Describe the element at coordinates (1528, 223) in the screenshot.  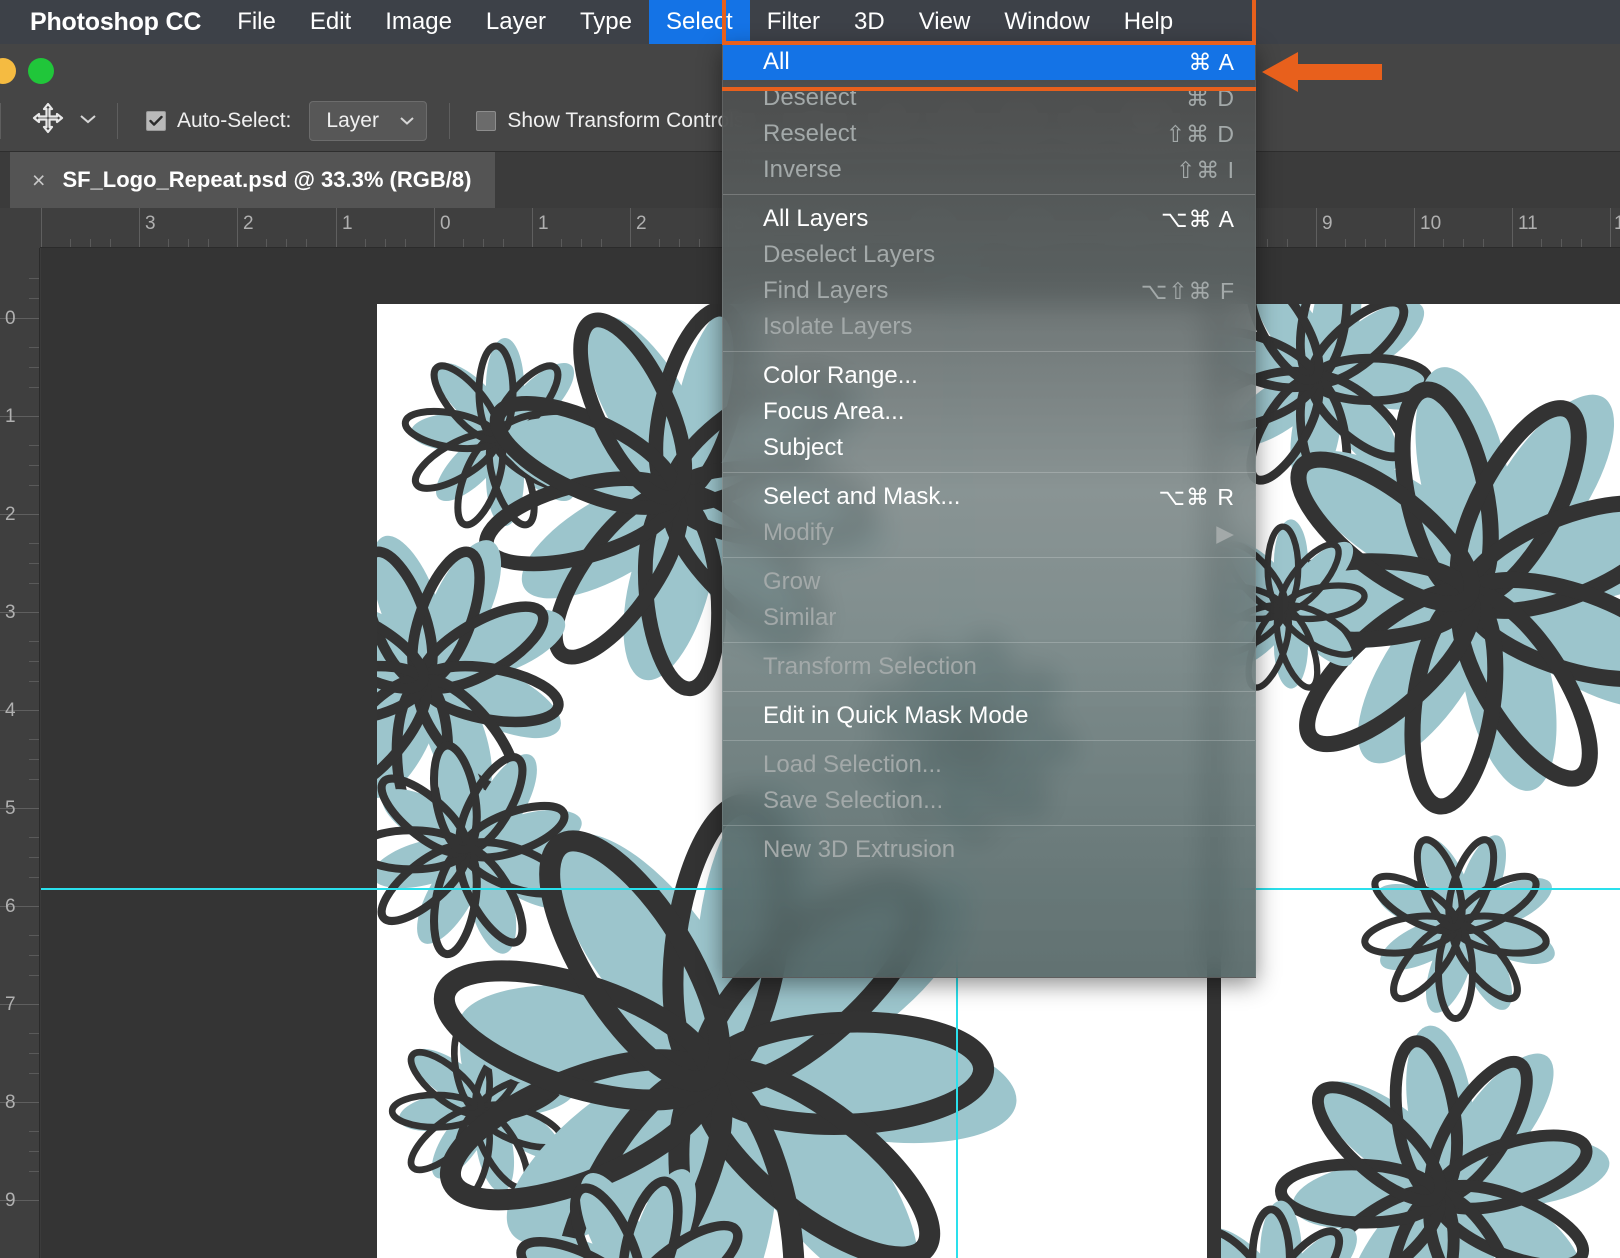
I see `ruler-label: 11` at that location.